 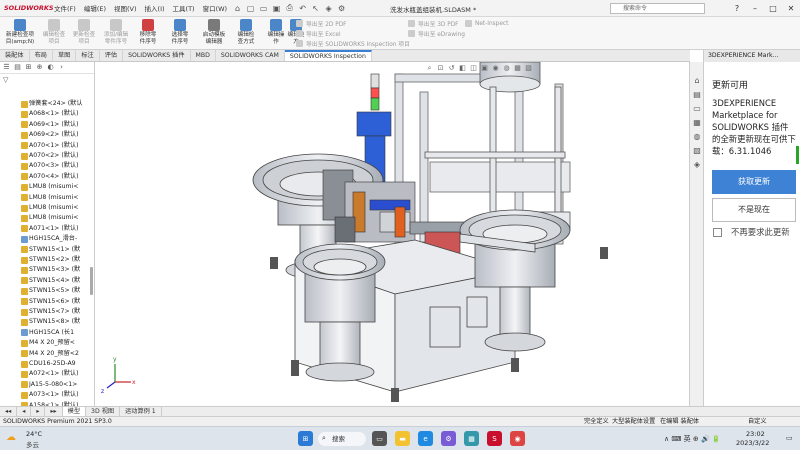 I want to click on never-remind-checkbox, so click(x=717, y=232).